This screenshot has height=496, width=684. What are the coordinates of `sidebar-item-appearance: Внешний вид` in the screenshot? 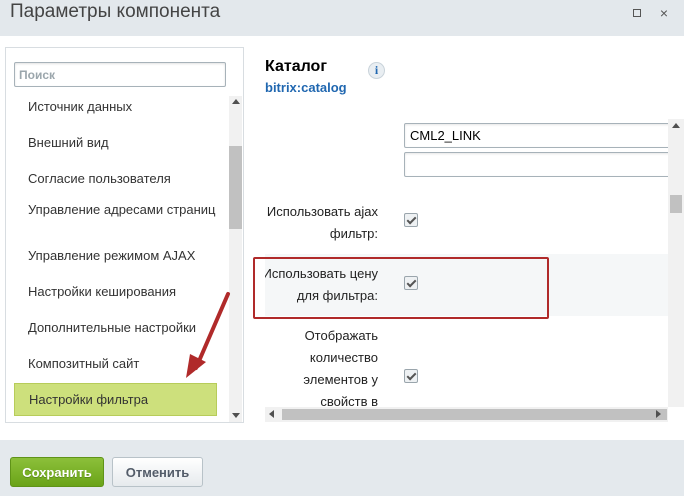 It's located at (115, 143).